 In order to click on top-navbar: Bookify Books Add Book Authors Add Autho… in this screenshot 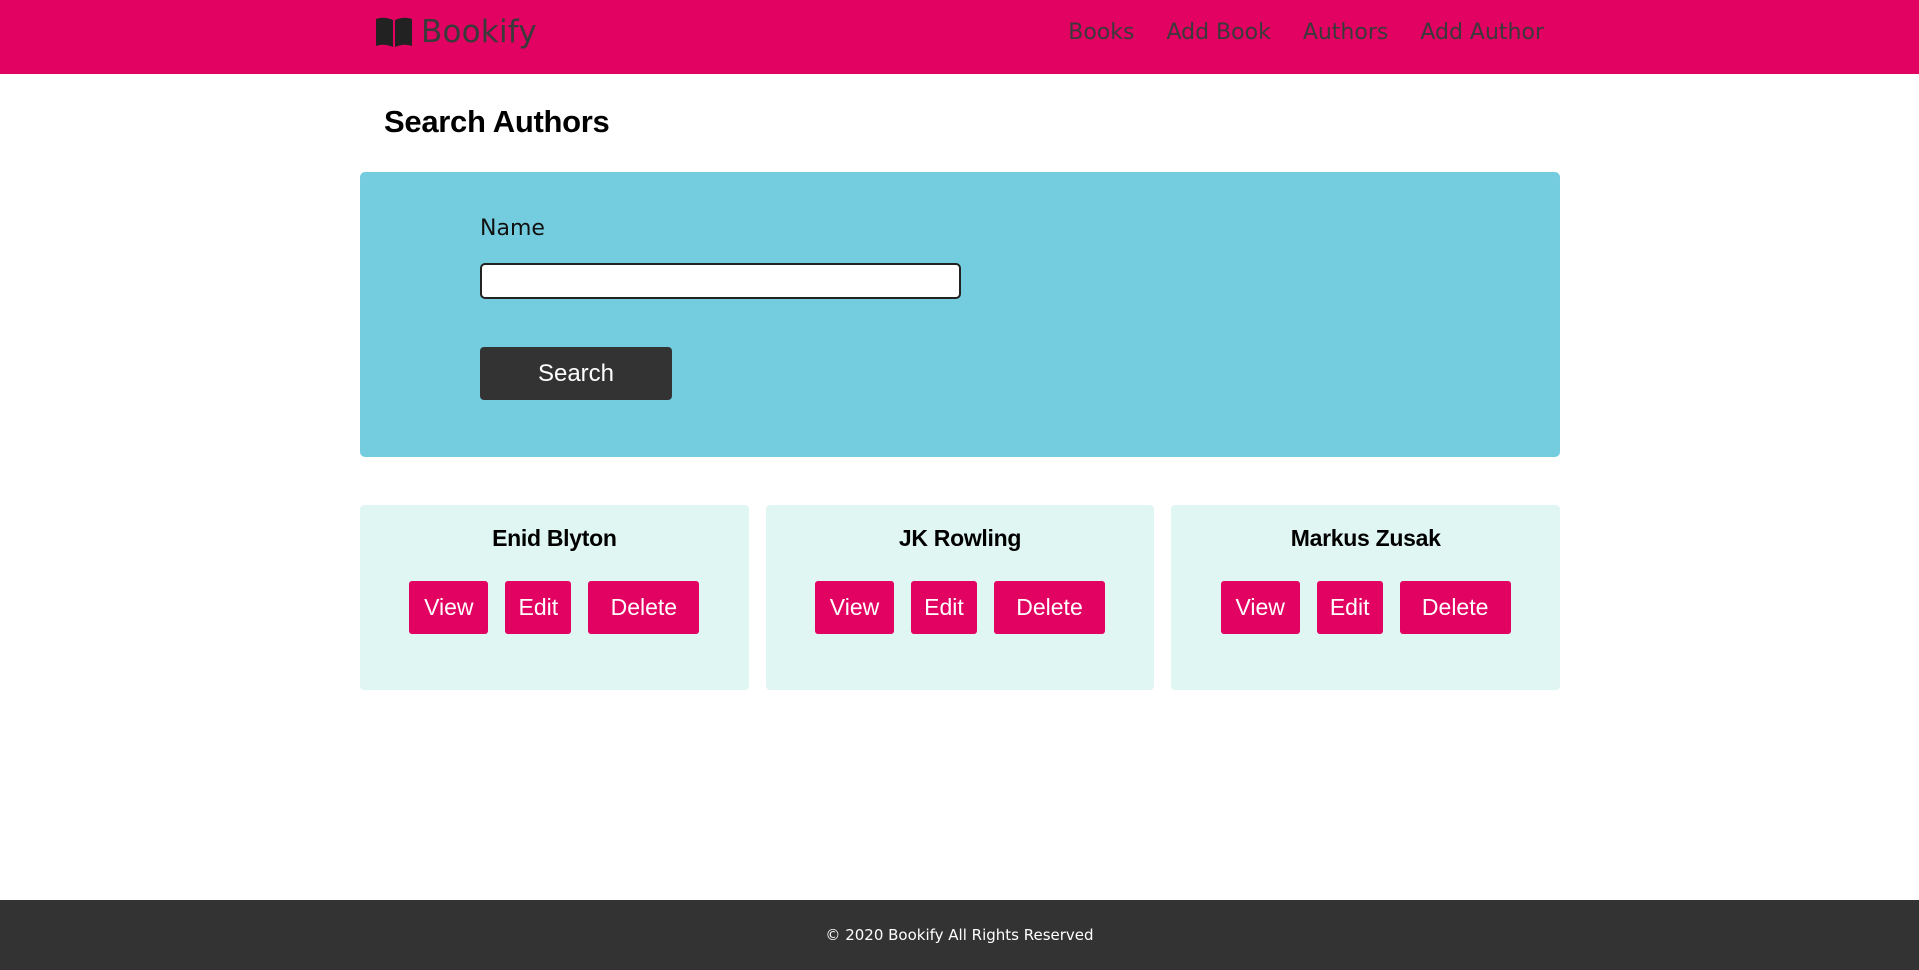, I will do `click(959, 37)`.